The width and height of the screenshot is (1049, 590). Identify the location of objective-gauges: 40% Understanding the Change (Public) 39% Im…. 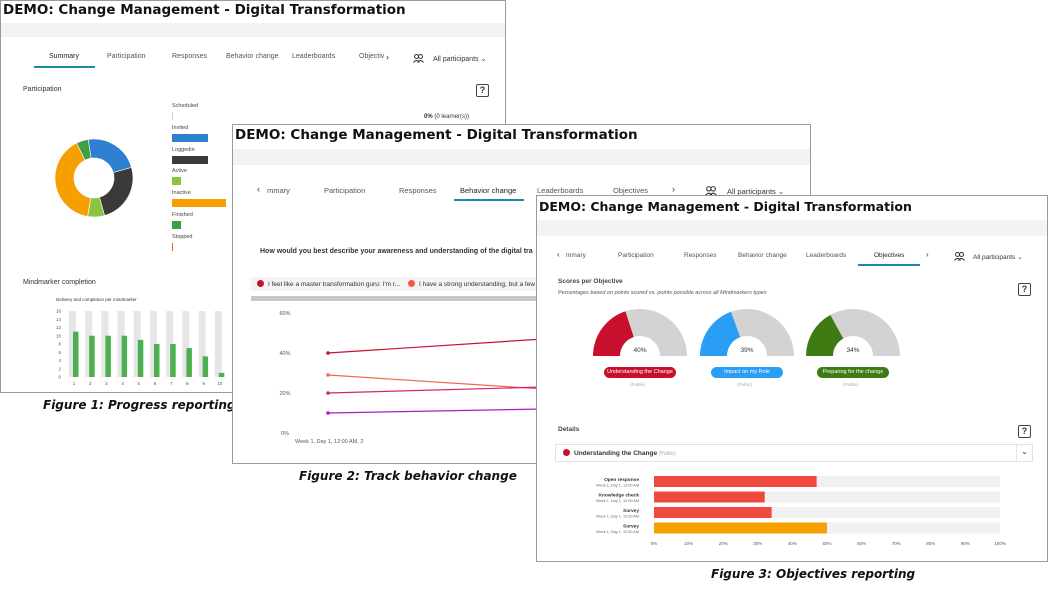
(792, 351).